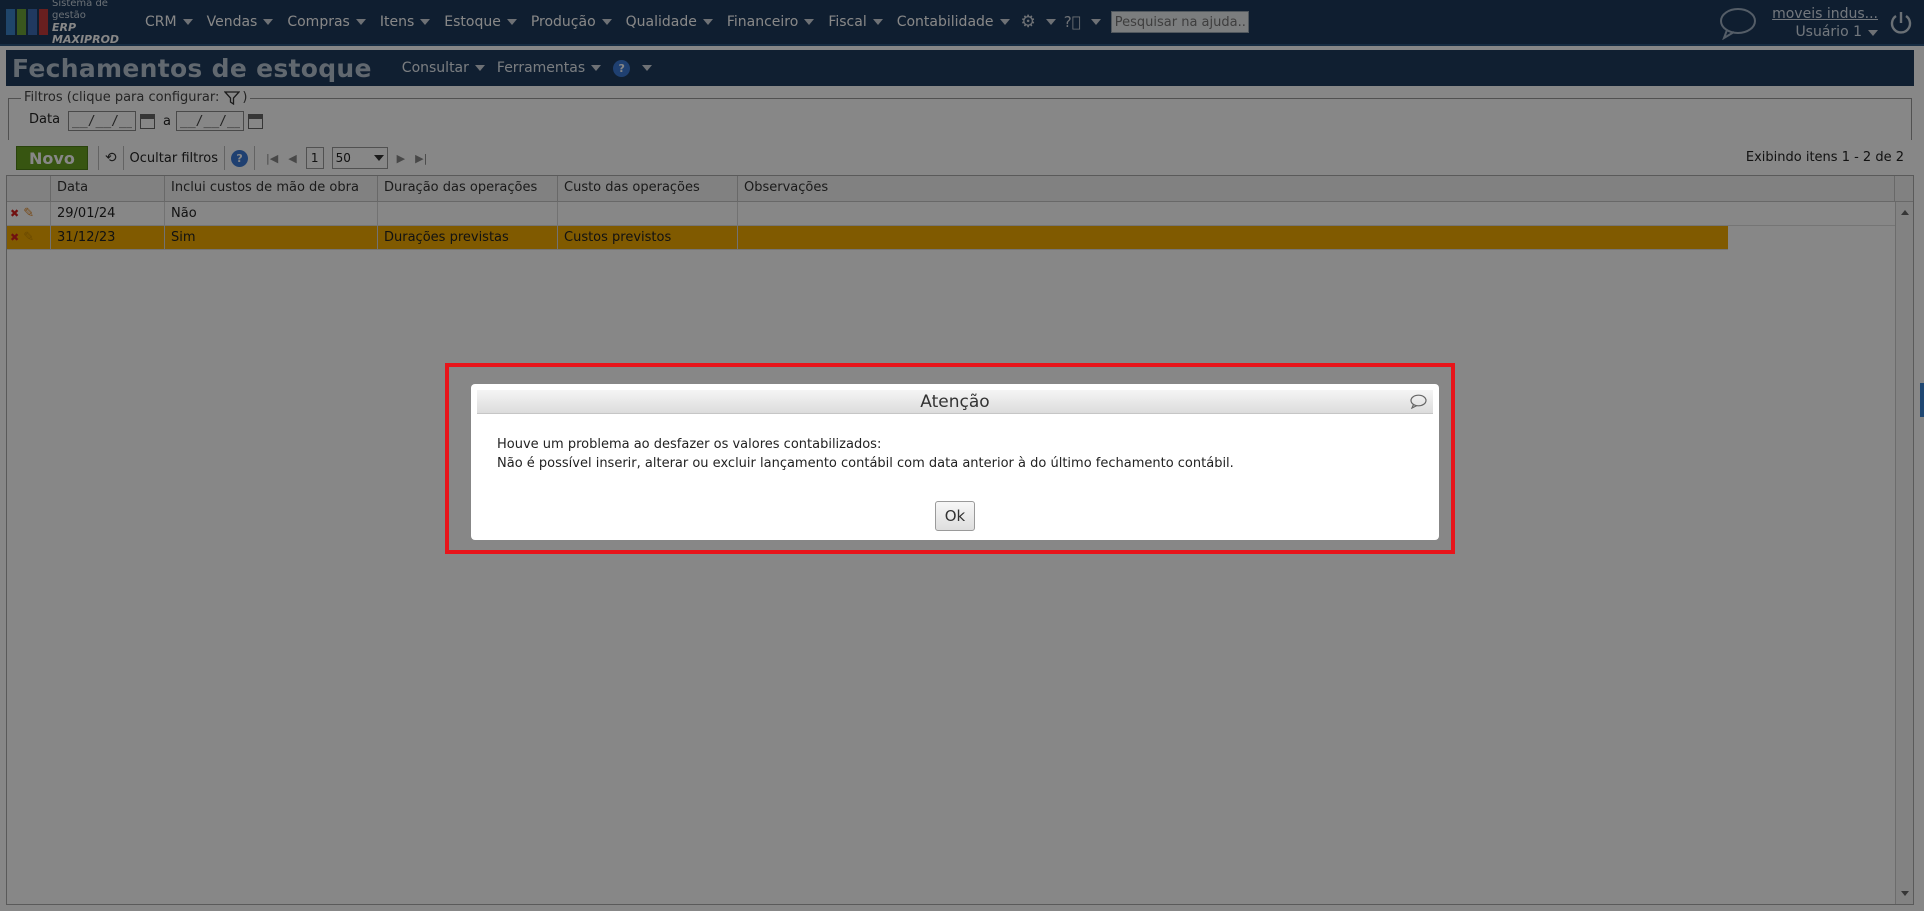  I want to click on ok-button: Ok, so click(955, 516).